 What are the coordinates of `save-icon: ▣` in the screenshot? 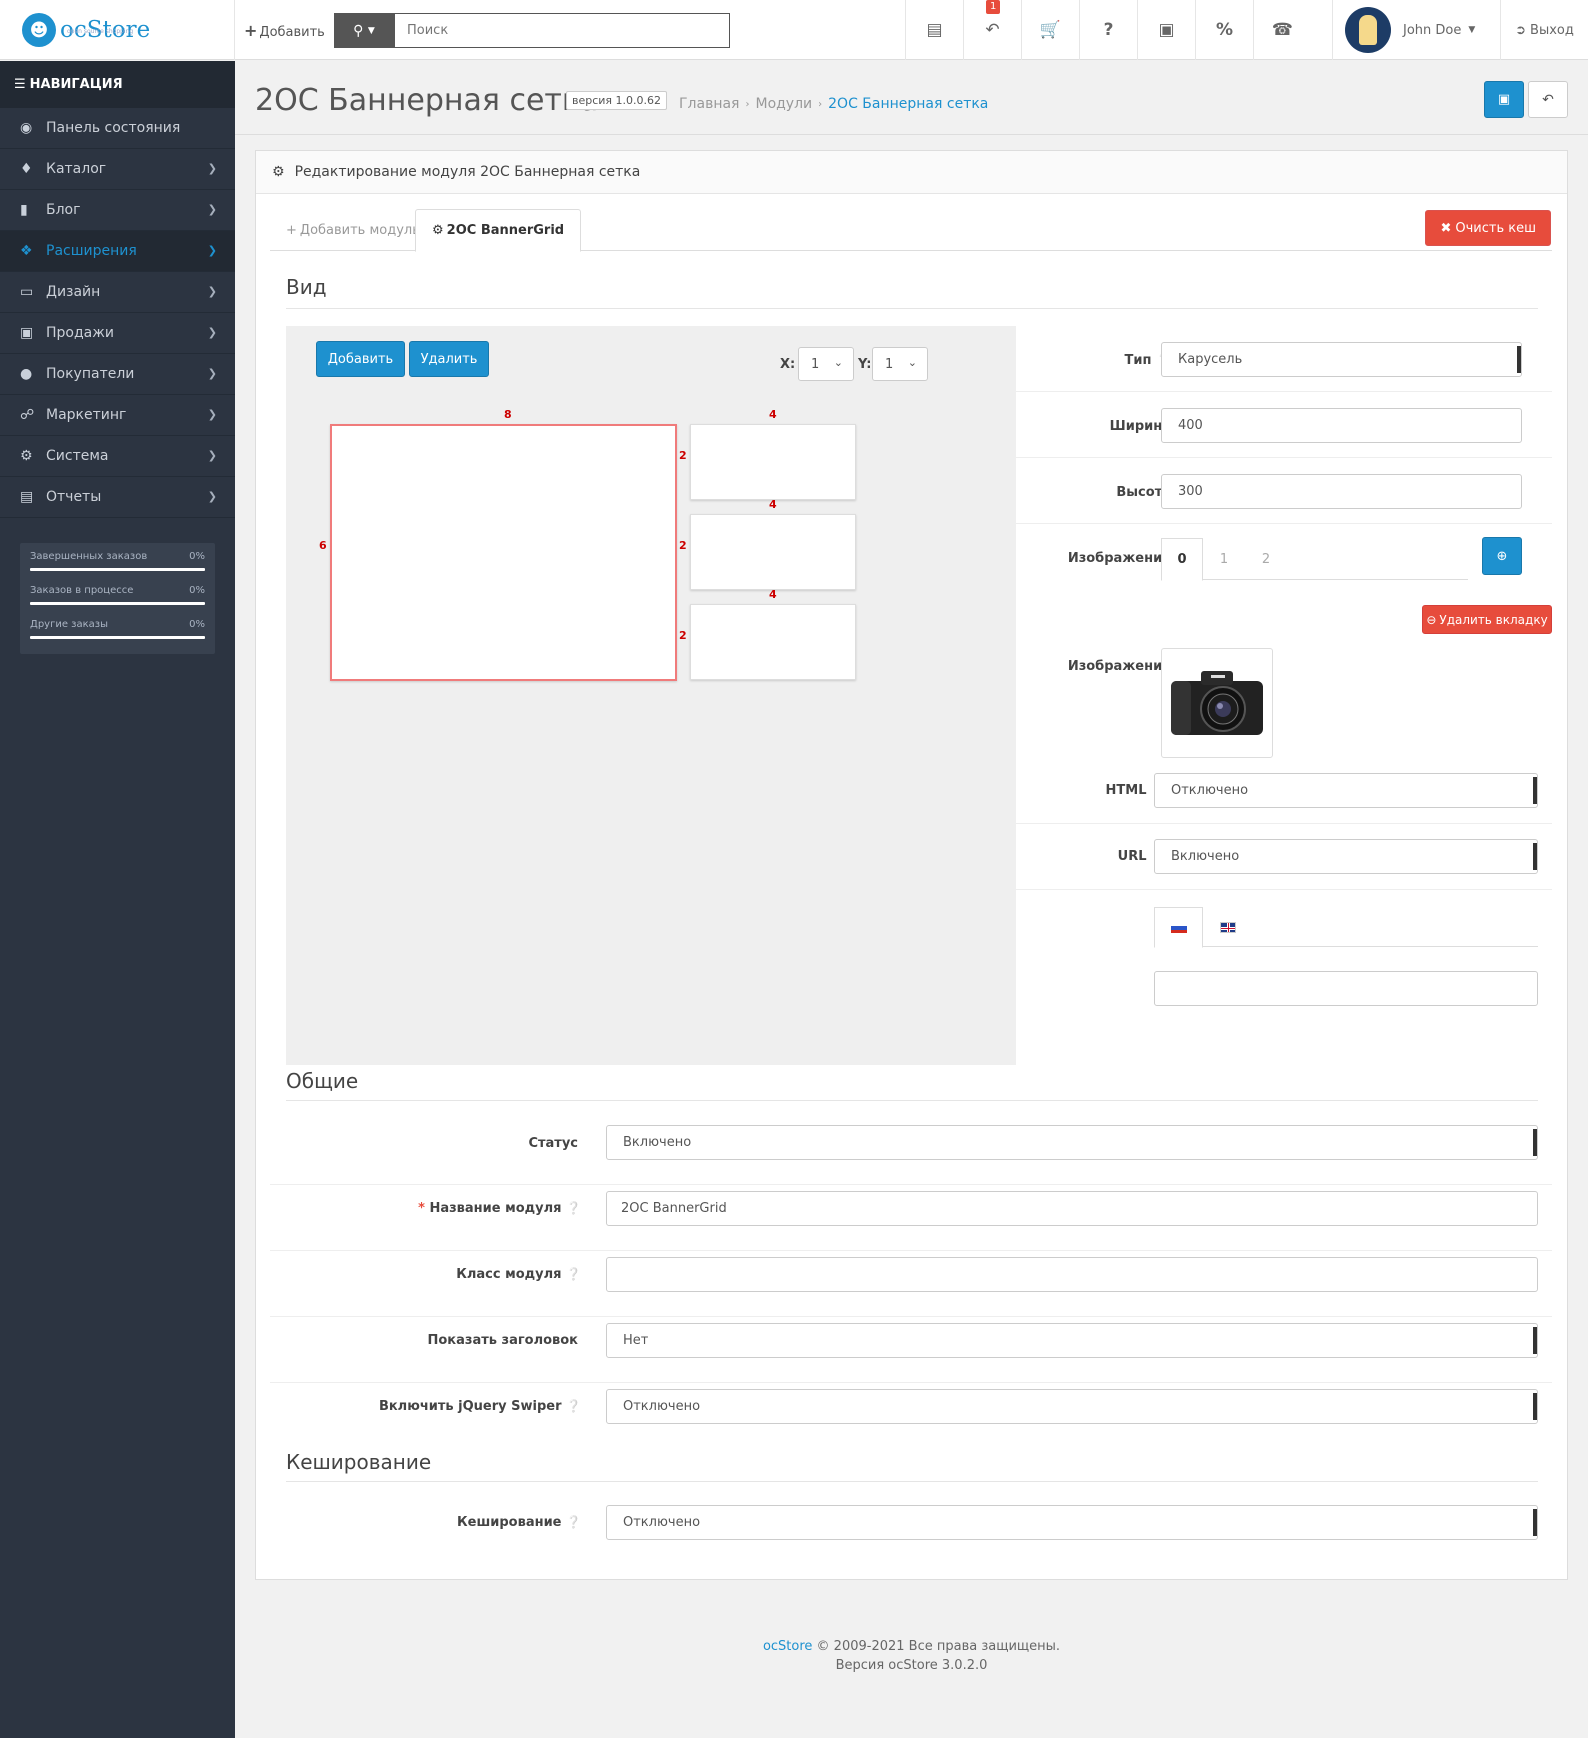 It's located at (1504, 99).